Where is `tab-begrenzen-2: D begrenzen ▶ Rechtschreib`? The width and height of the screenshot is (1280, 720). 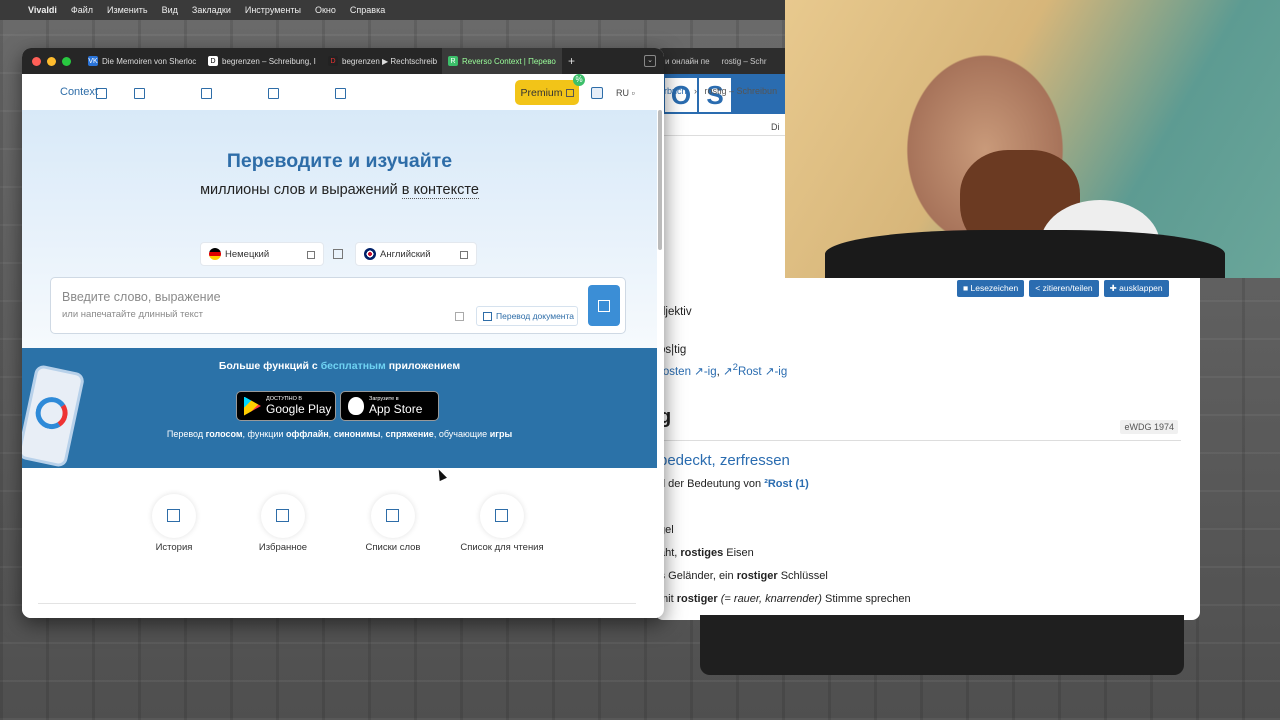
tab-begrenzen-2: D begrenzen ▶ Rechtschreib is located at coordinates (382, 61).